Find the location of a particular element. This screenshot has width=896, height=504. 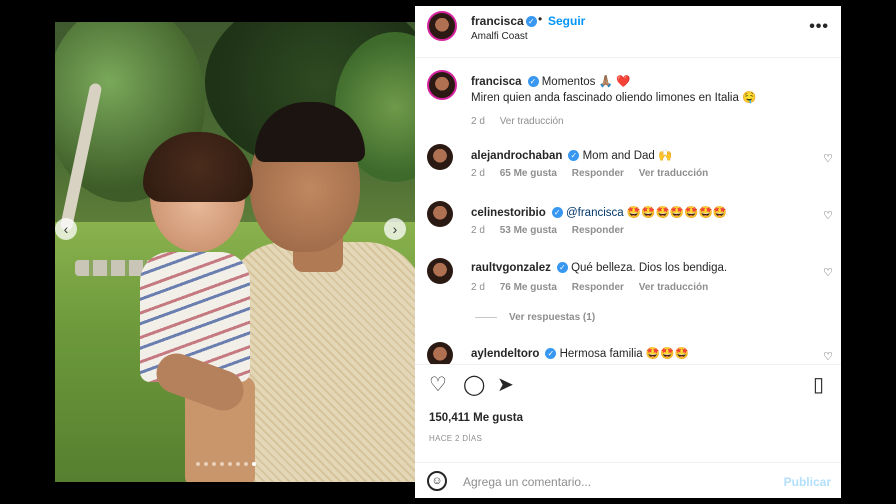

comment-meta: 2 d 65 Me gusta Responder Ver traducción is located at coordinates (589, 173).